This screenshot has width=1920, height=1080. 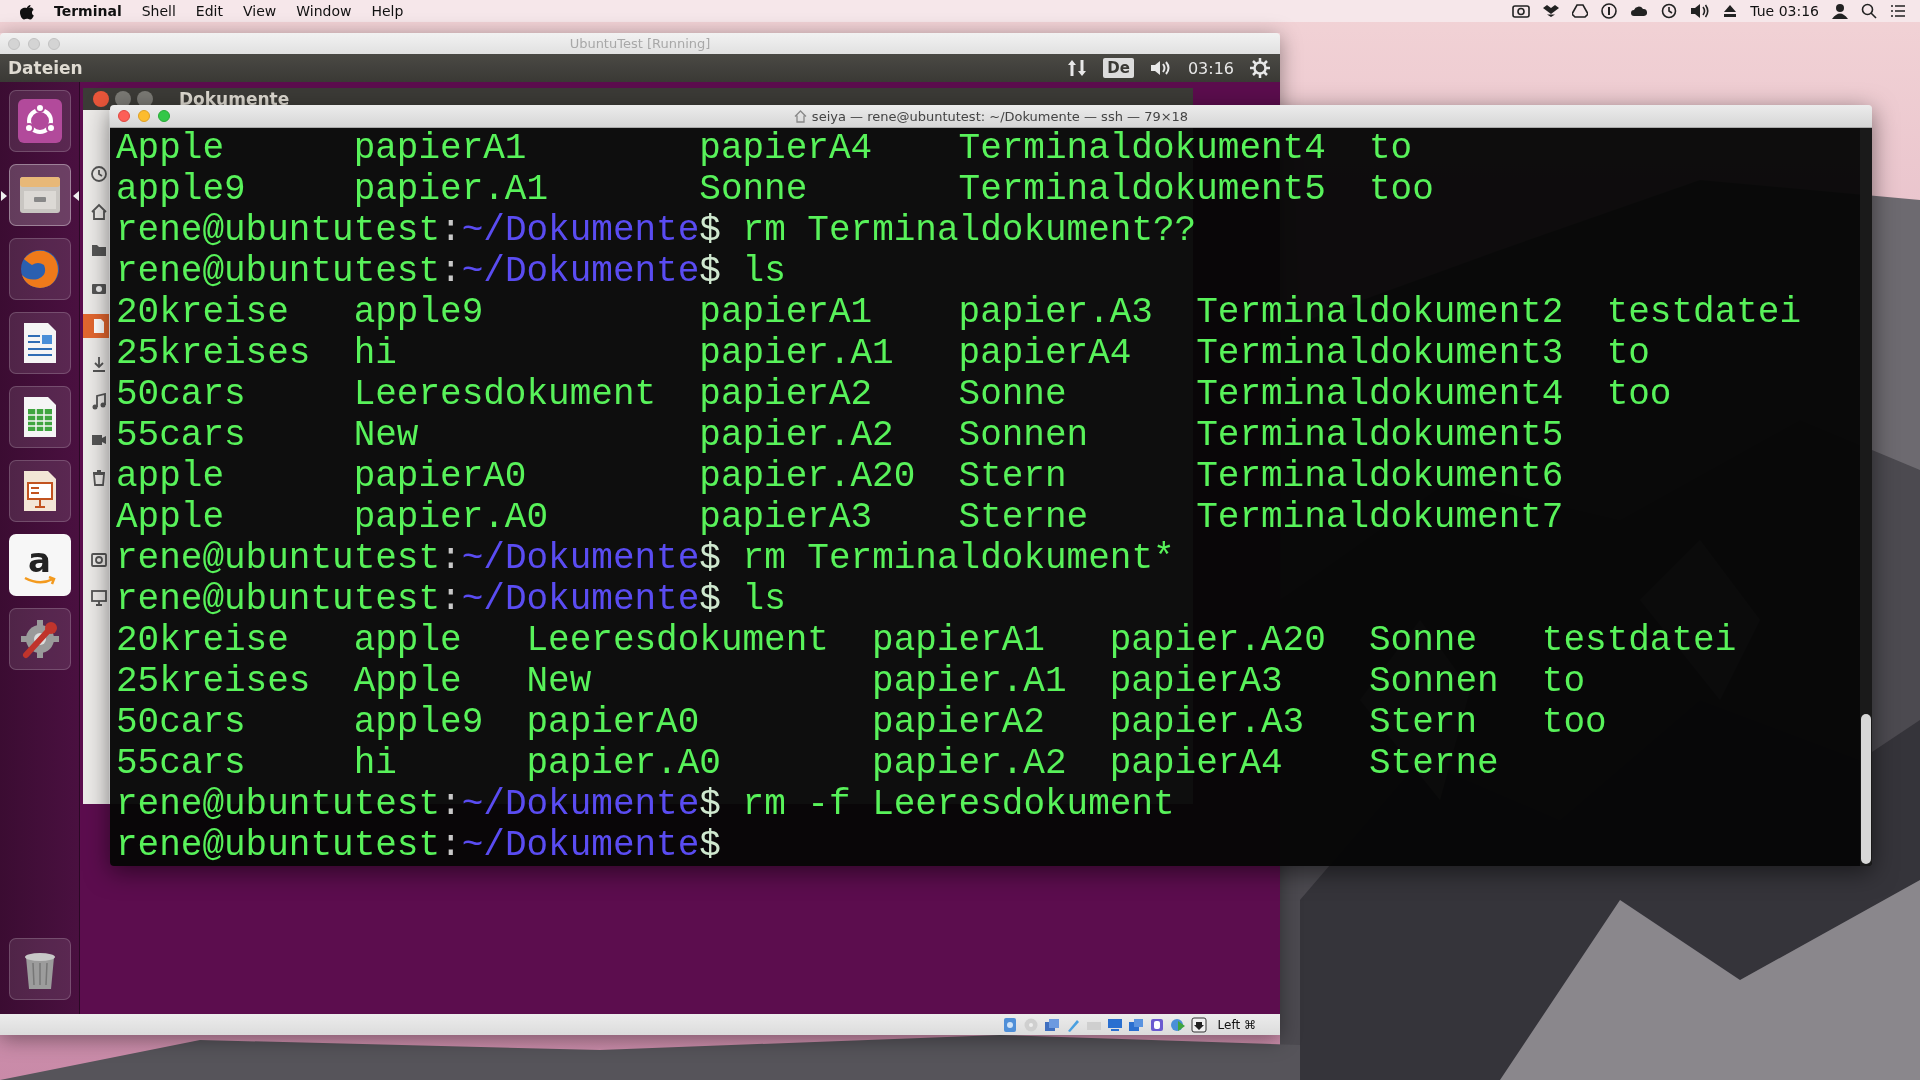 What do you see at coordinates (99, 560) in the screenshot?
I see `drive-icon` at bounding box center [99, 560].